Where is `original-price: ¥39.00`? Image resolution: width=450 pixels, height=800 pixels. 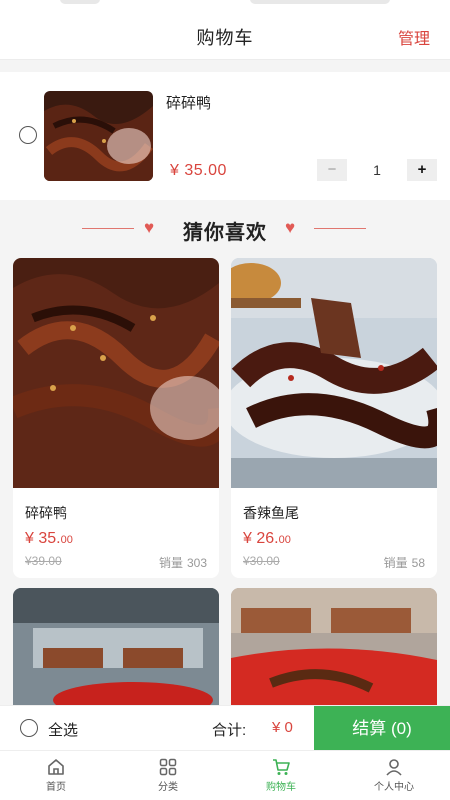 original-price: ¥39.00 is located at coordinates (43, 561).